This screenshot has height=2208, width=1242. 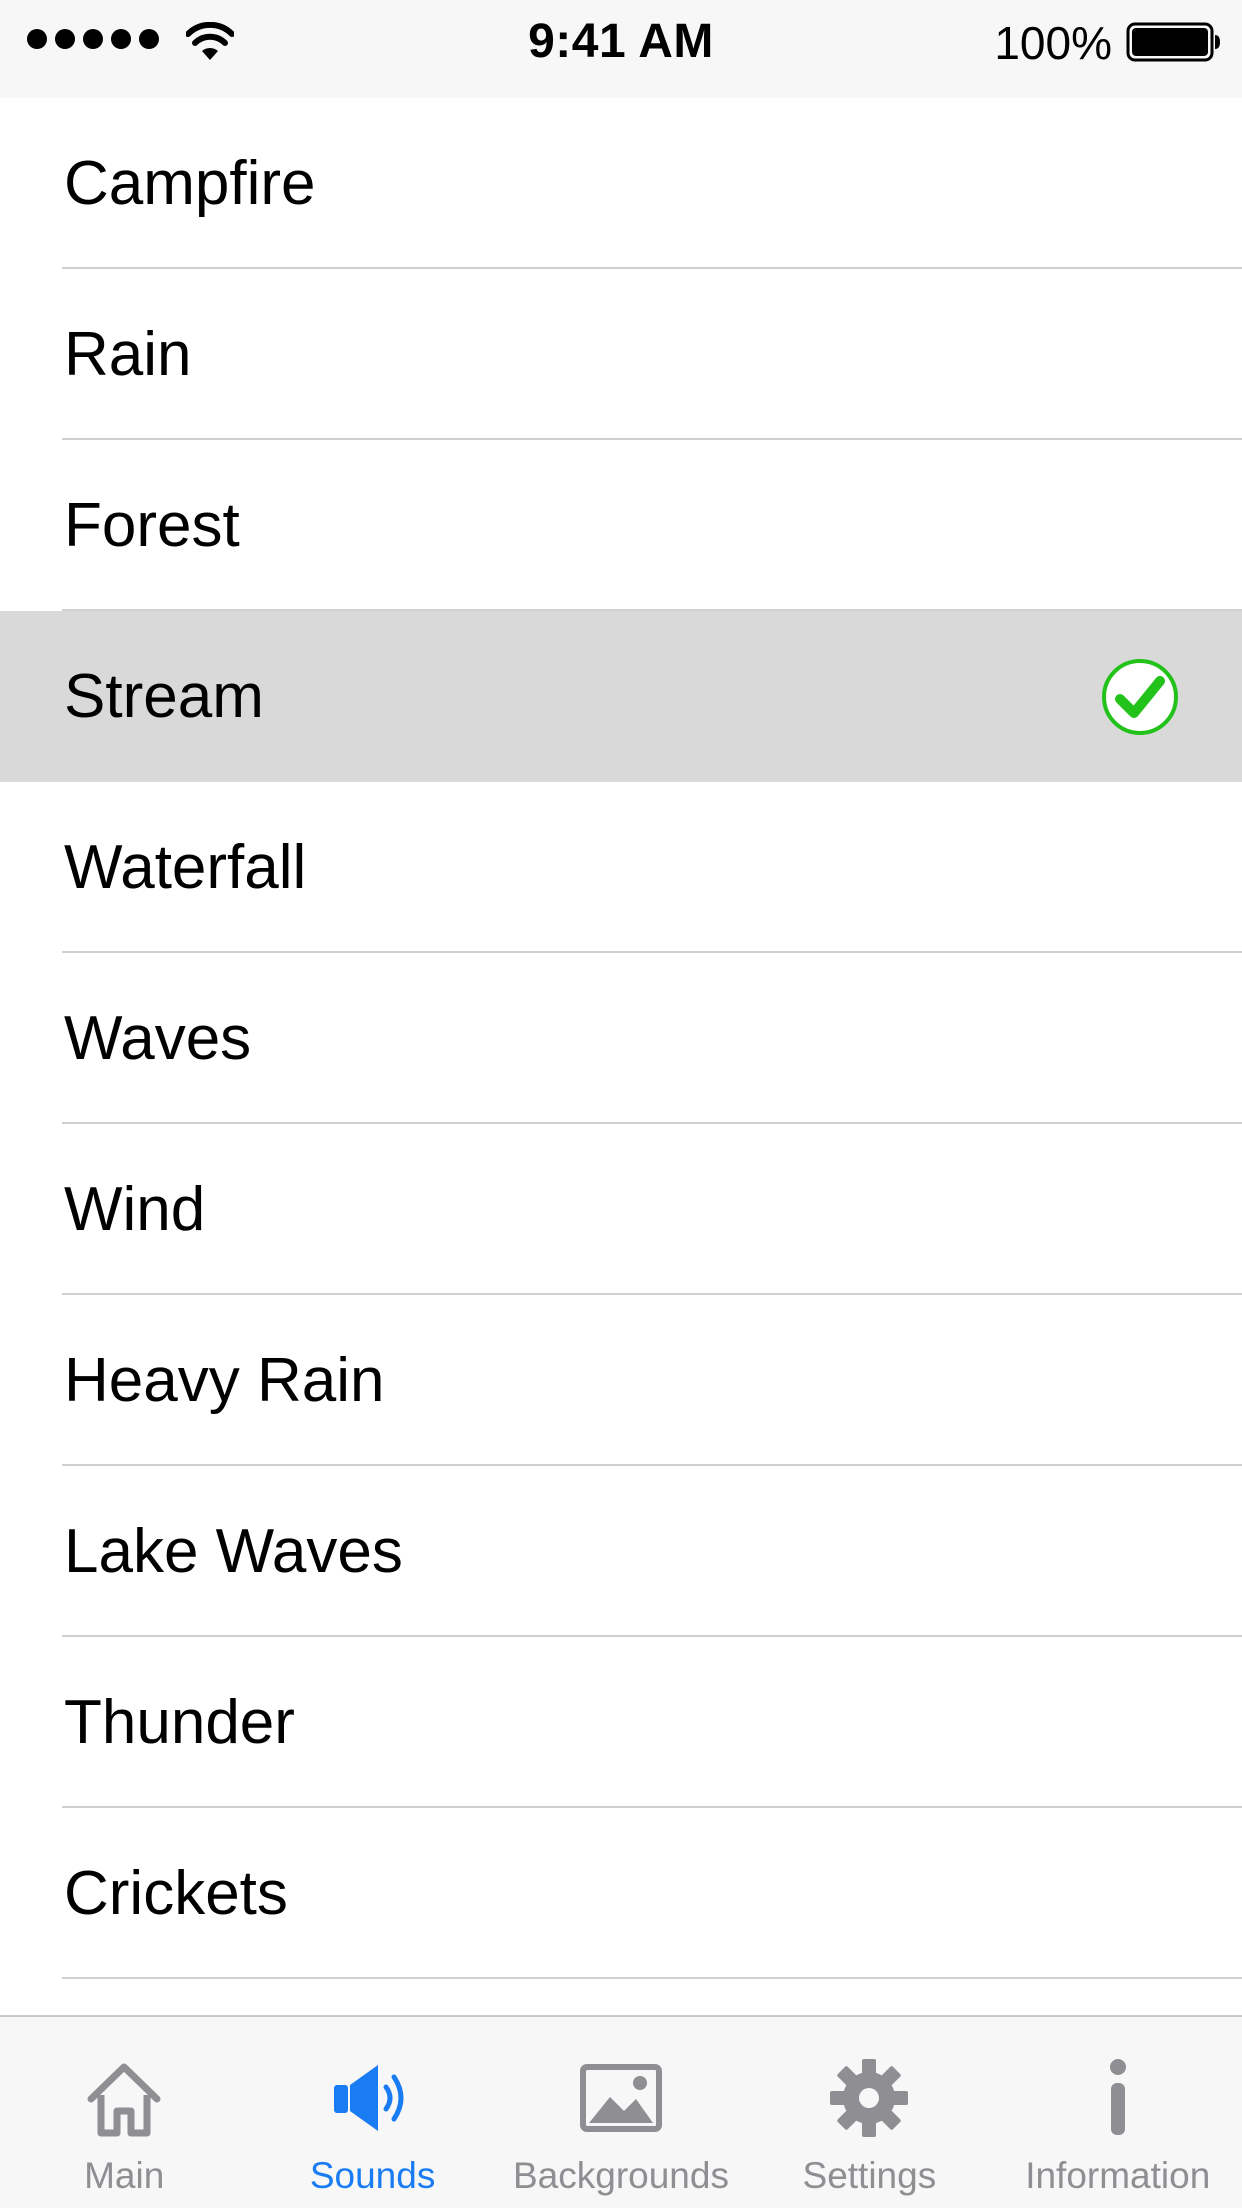 I want to click on sound-row-rain: Rain, so click(x=621, y=354).